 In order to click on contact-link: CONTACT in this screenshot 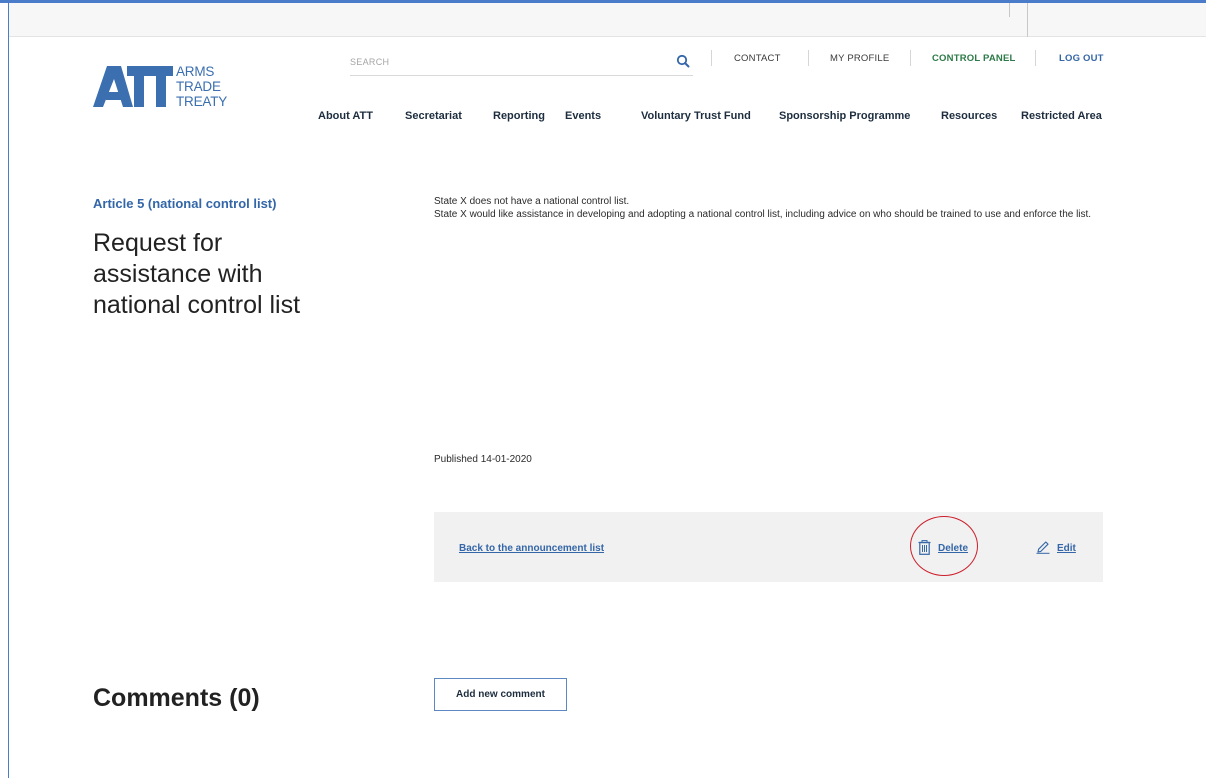, I will do `click(757, 58)`.